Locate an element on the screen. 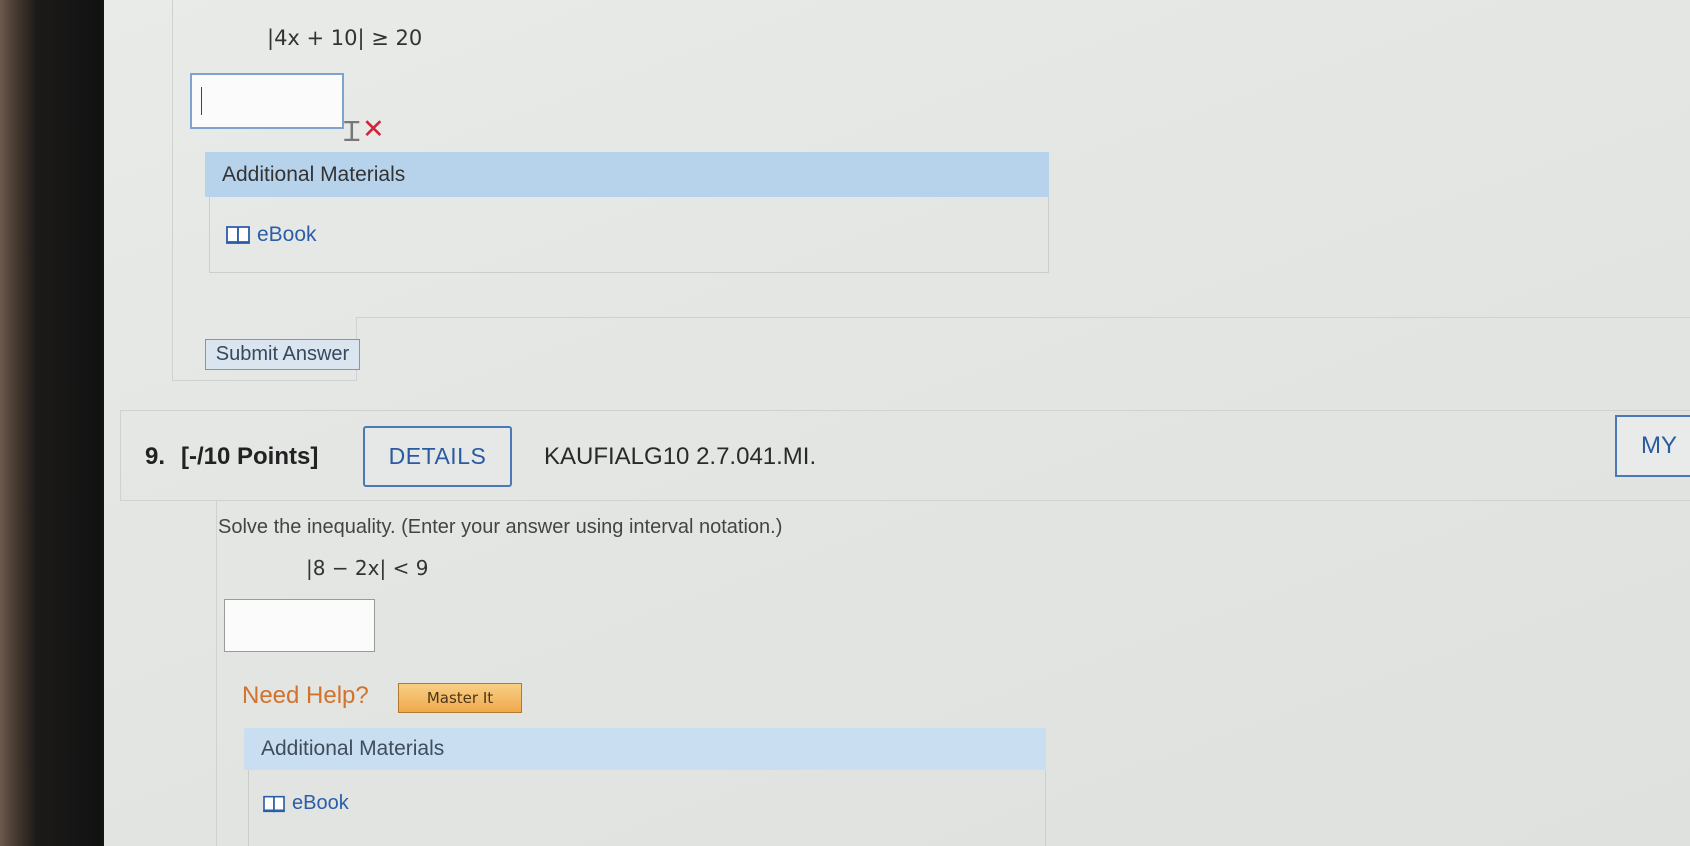 The width and height of the screenshot is (1690, 846). additional-materials-header-q9: Additional Materials is located at coordinates (645, 749).